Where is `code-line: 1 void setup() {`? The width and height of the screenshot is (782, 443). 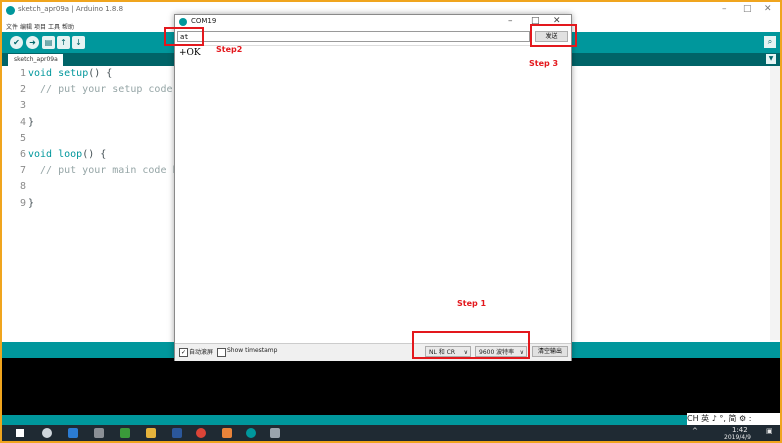 code-line: 1 void setup() { is located at coordinates (57, 76).